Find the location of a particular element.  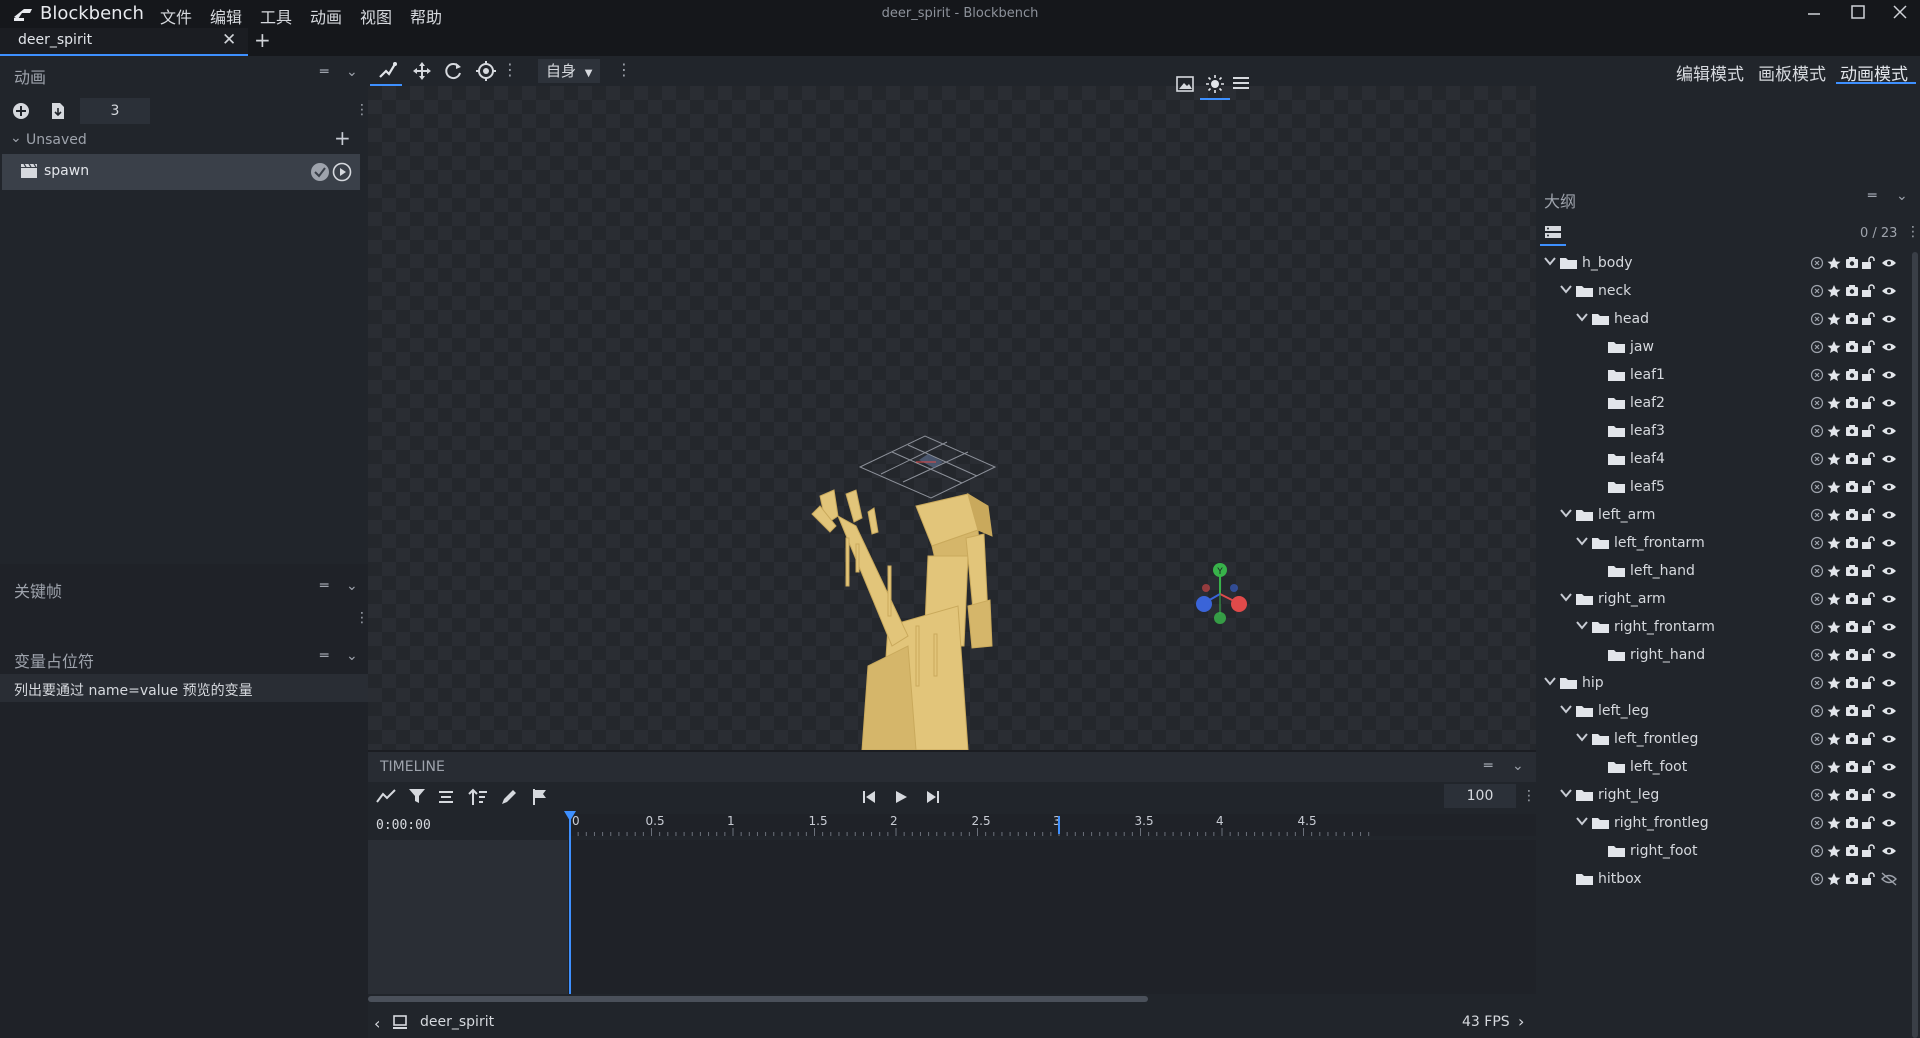

outliner-item-hitbox: hitbox is located at coordinates (1723, 880).